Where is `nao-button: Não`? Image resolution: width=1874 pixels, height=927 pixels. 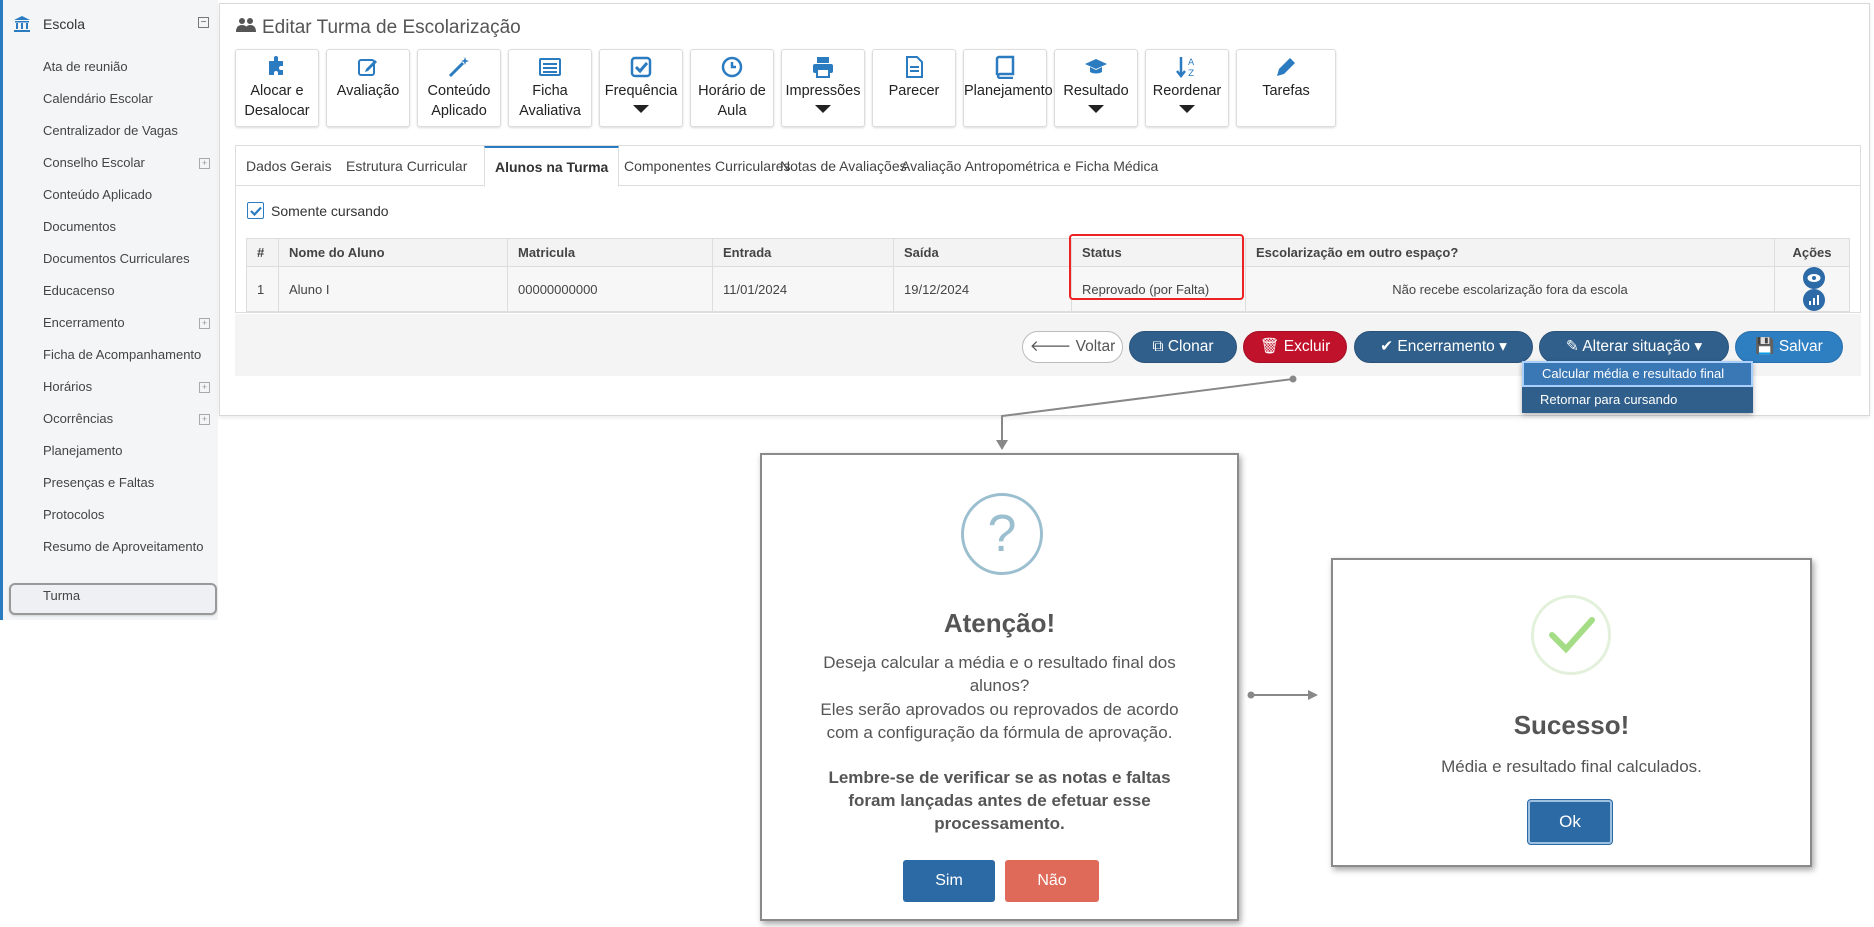 nao-button: Não is located at coordinates (1052, 881).